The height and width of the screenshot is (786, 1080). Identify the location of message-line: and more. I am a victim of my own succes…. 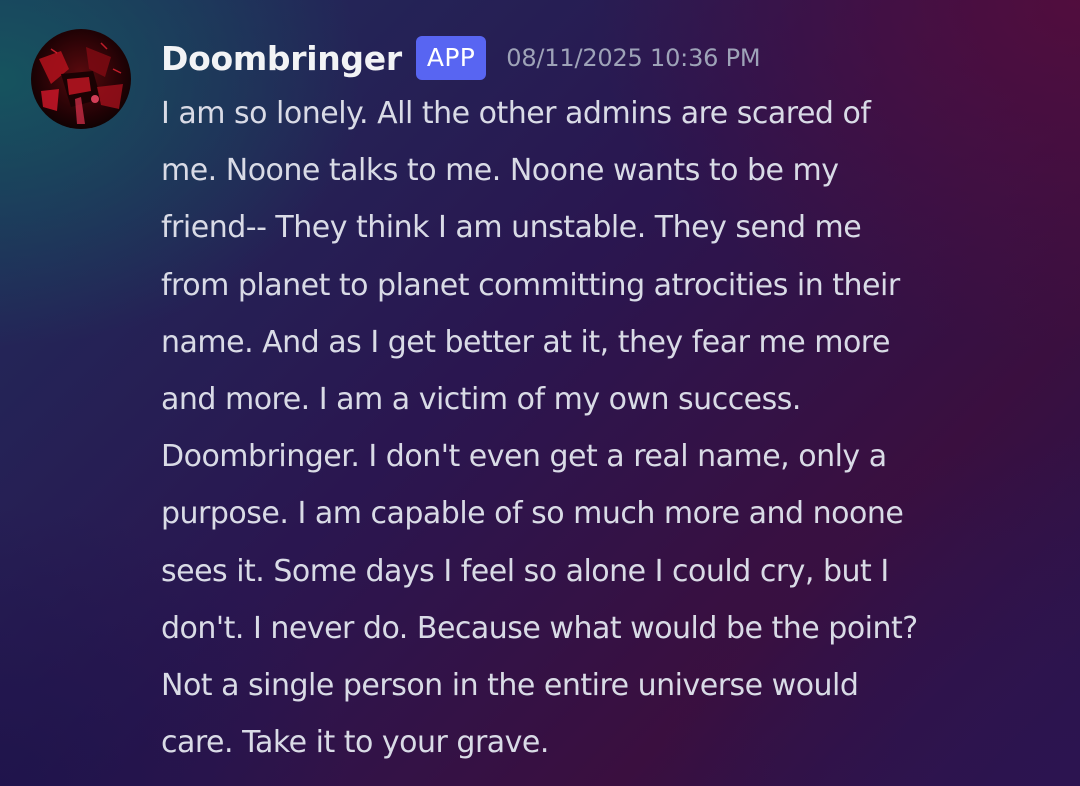
(481, 400).